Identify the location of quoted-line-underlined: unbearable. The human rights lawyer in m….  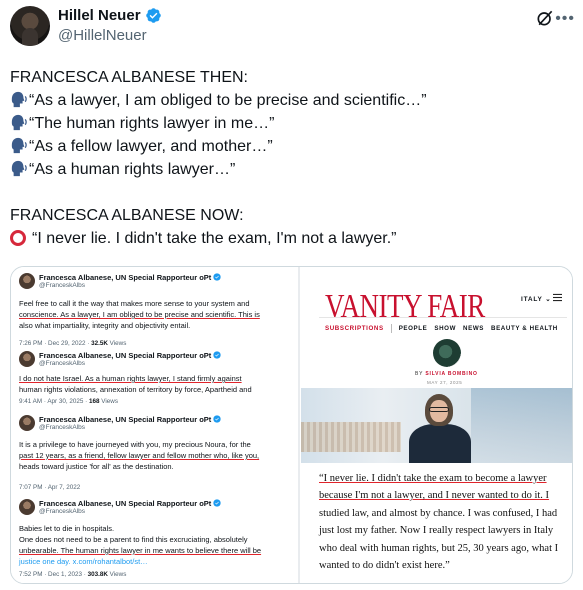
(140, 550).